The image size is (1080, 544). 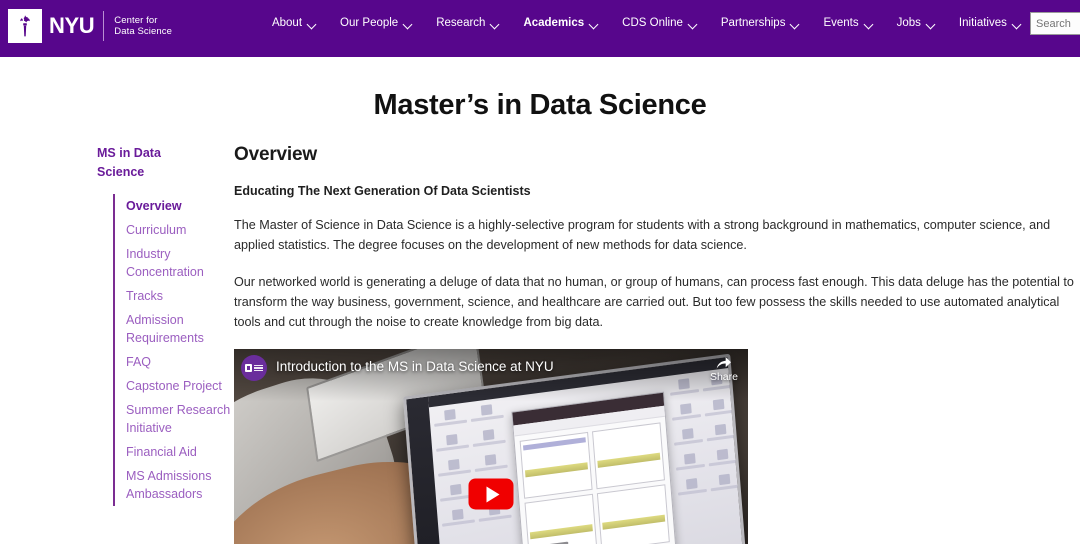 I want to click on sidebar-item-ms-admissions-ambassadors: MS Admissions Ambassadors, so click(x=180, y=485).